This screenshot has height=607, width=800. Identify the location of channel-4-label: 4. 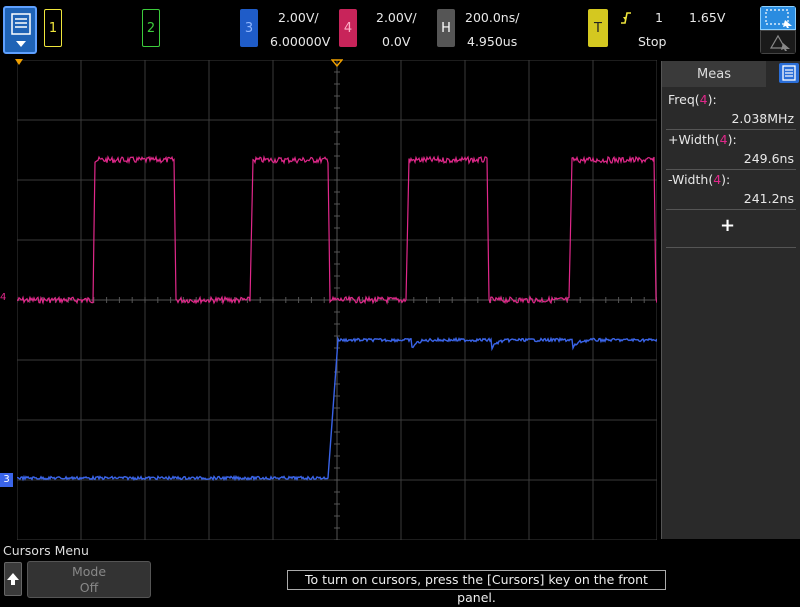
(348, 28).